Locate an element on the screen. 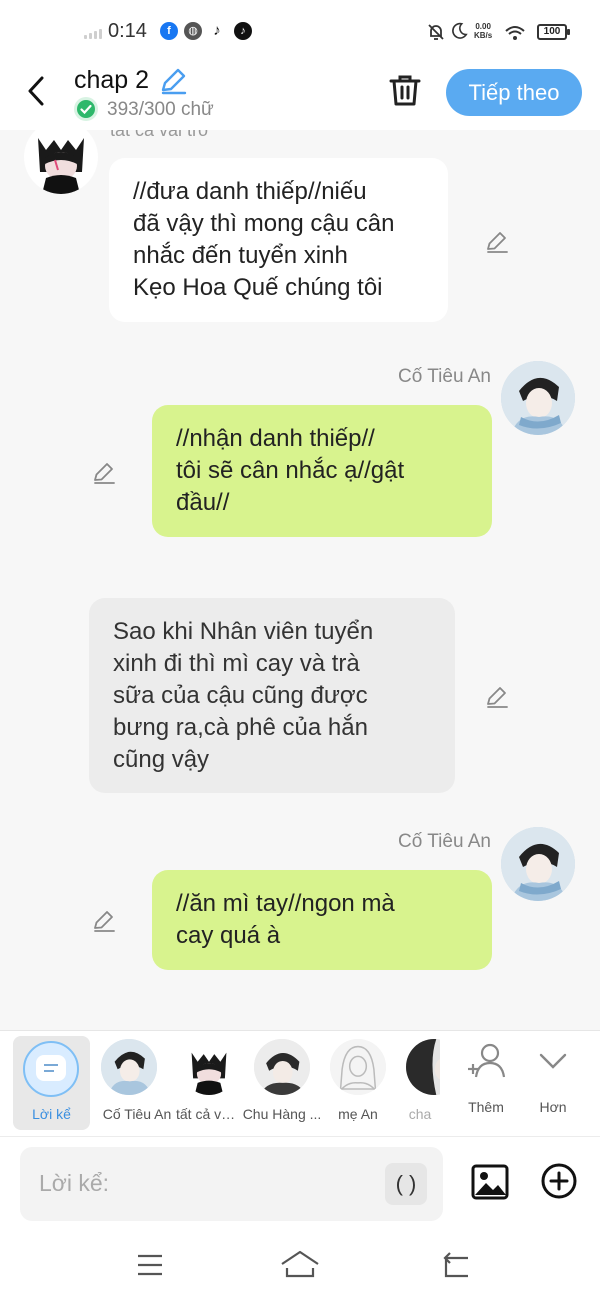 The image size is (600, 1300). character-label: cha is located at coordinates (420, 1114).